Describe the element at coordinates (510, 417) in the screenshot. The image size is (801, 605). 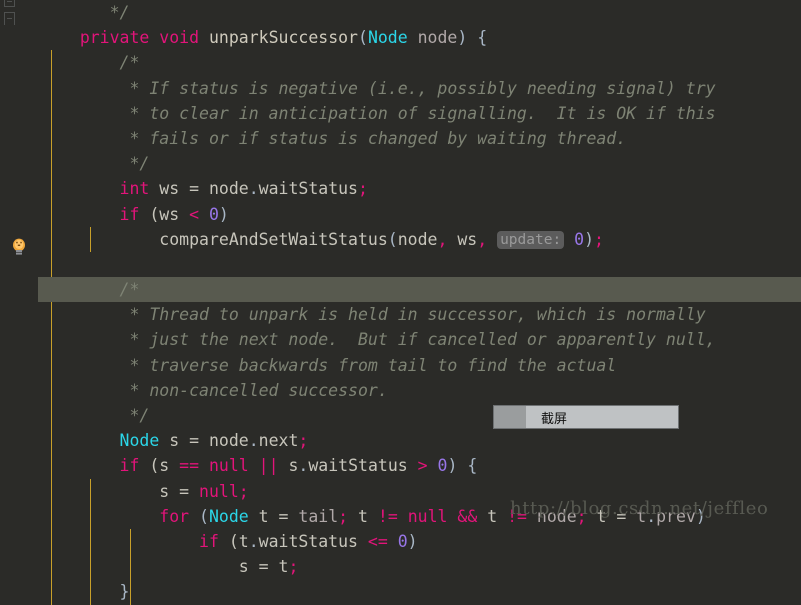
I see `tooltip-swatch` at that location.